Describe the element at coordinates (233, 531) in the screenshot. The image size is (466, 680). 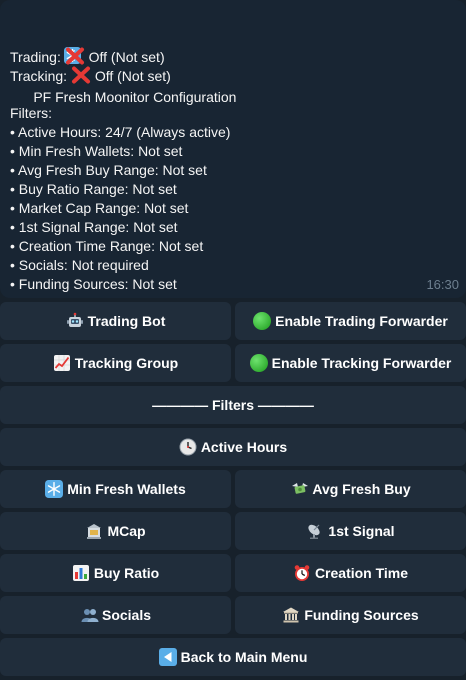
I see `keyboard-row: MCap 1st Signal` at that location.